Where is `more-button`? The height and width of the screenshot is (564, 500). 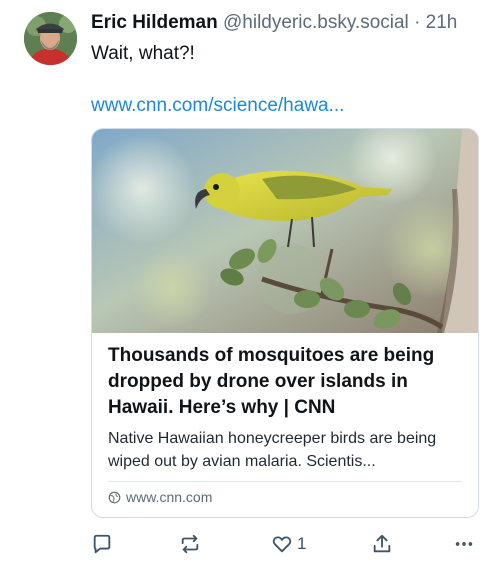 more-button is located at coordinates (464, 544).